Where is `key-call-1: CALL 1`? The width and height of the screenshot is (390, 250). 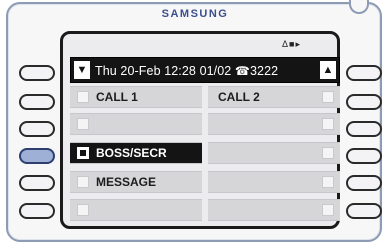
key-call-1: CALL 1 is located at coordinates (136, 97).